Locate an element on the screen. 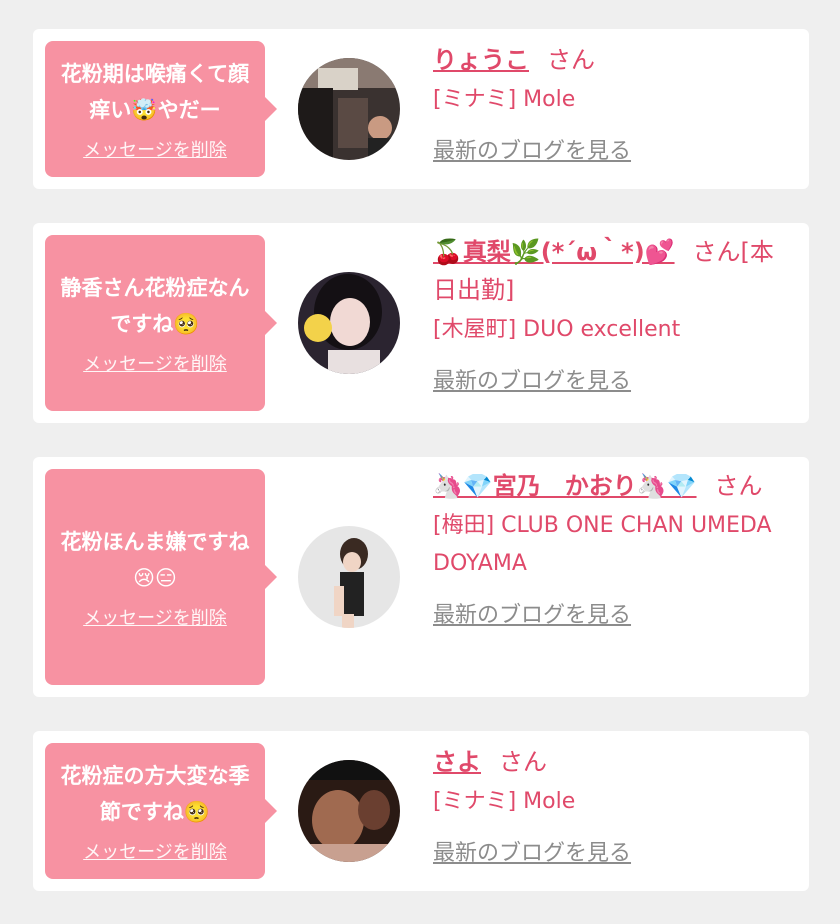 The image size is (840, 924). message-text: 静香さん花粉症なんですね🥺 is located at coordinates (155, 306).